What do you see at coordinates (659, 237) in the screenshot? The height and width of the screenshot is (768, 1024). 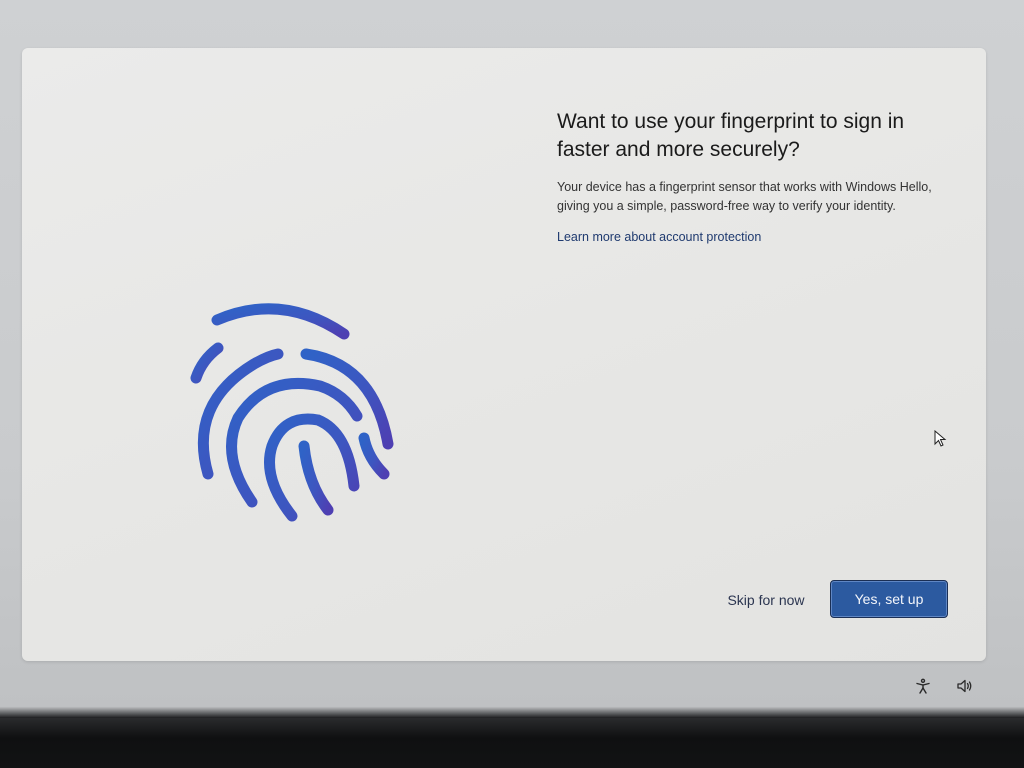 I see `learn-more-link: Learn more about account protection` at bounding box center [659, 237].